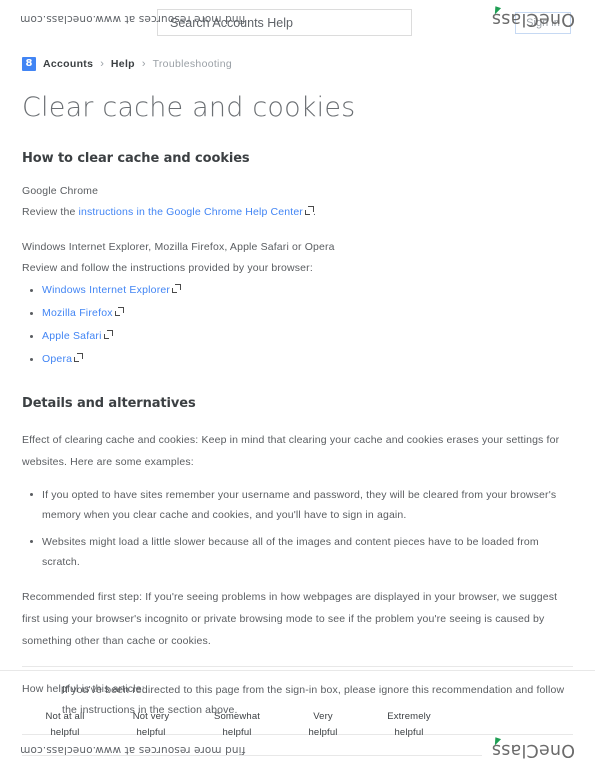  What do you see at coordinates (79, 357) in the screenshot?
I see `external-link-icon-opera` at bounding box center [79, 357].